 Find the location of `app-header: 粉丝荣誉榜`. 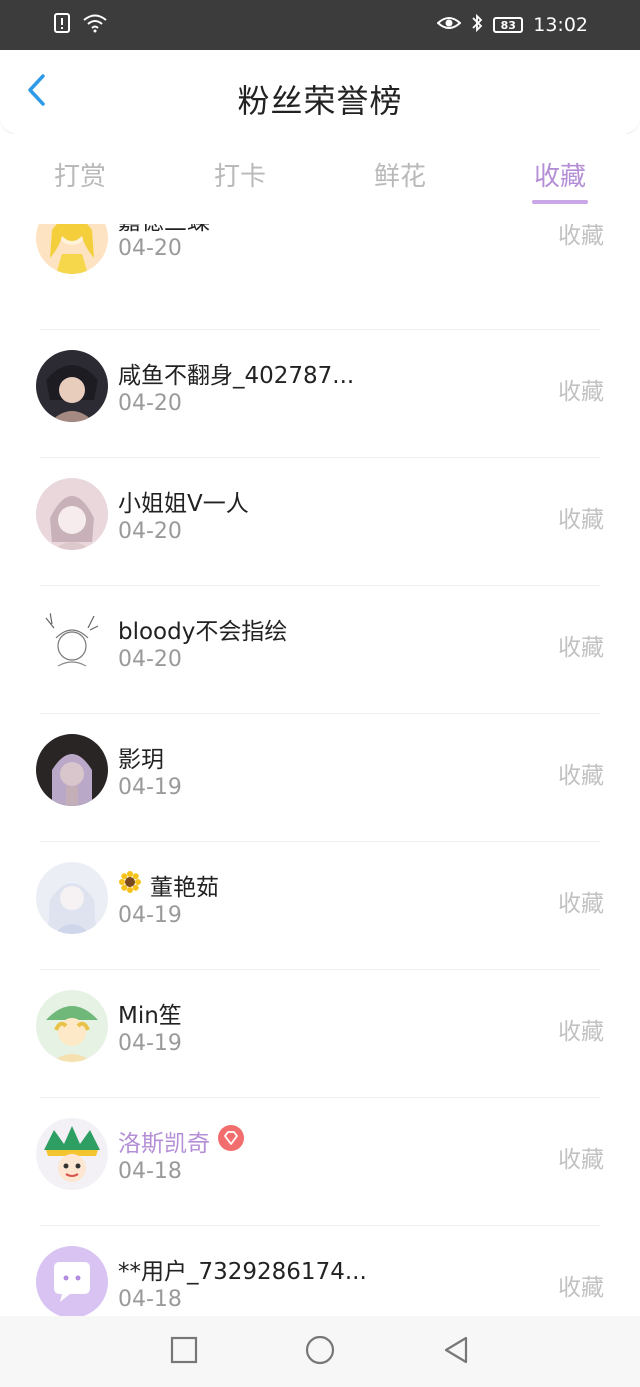

app-header: 粉丝荣誉榜 is located at coordinates (320, 92).